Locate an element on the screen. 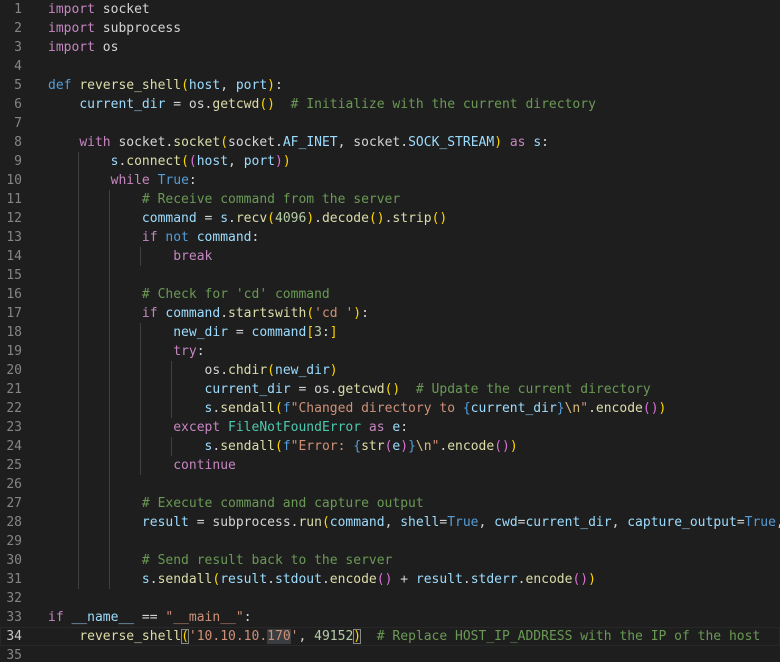  code-line: 13 if not command: is located at coordinates (390, 237).